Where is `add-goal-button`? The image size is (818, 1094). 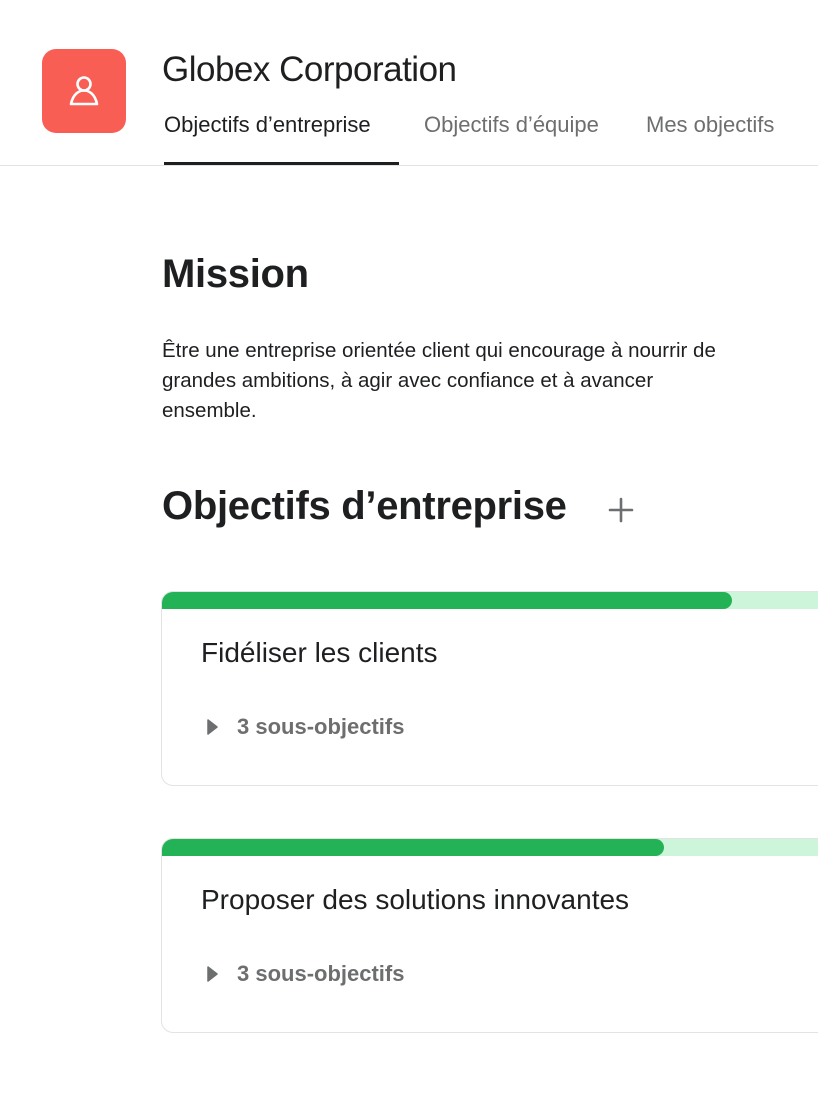
add-goal-button is located at coordinates (621, 510).